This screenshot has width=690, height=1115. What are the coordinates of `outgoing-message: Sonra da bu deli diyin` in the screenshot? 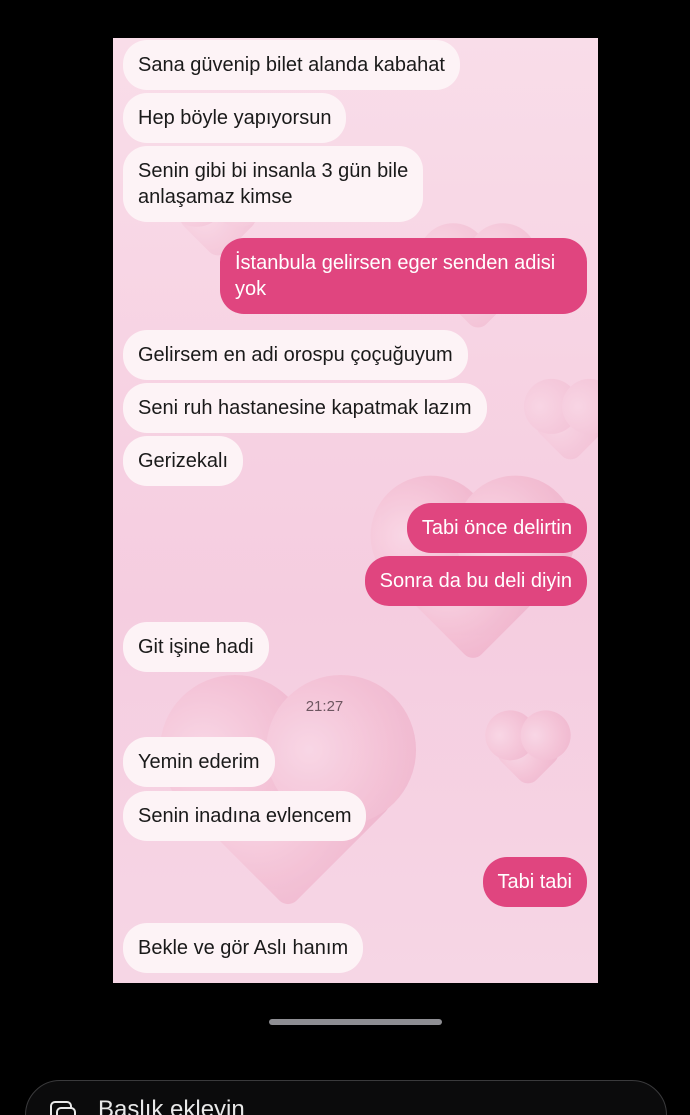 It's located at (475, 581).